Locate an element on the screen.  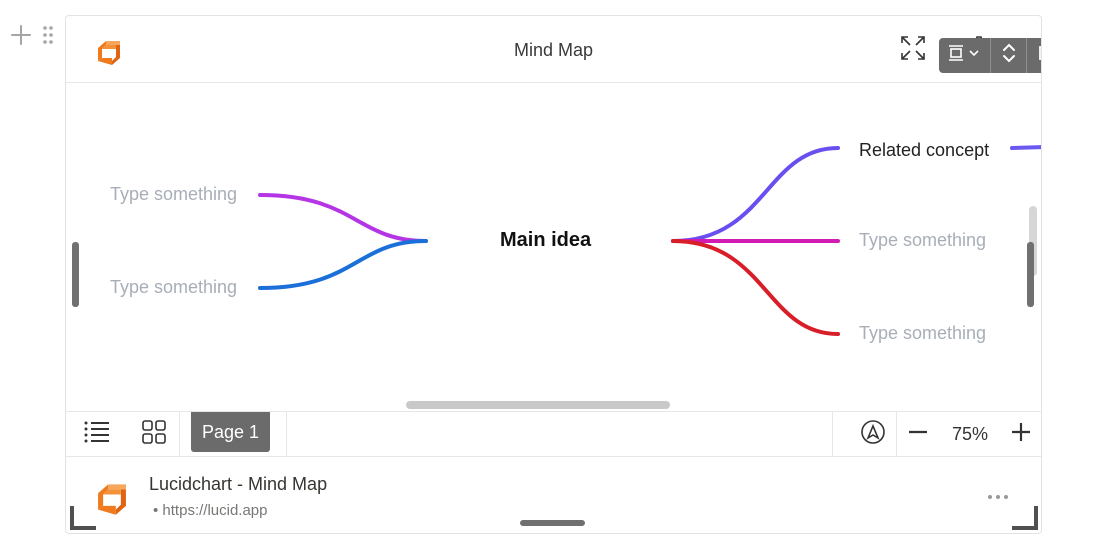
zoom-in-button is located at coordinates (1021, 434).